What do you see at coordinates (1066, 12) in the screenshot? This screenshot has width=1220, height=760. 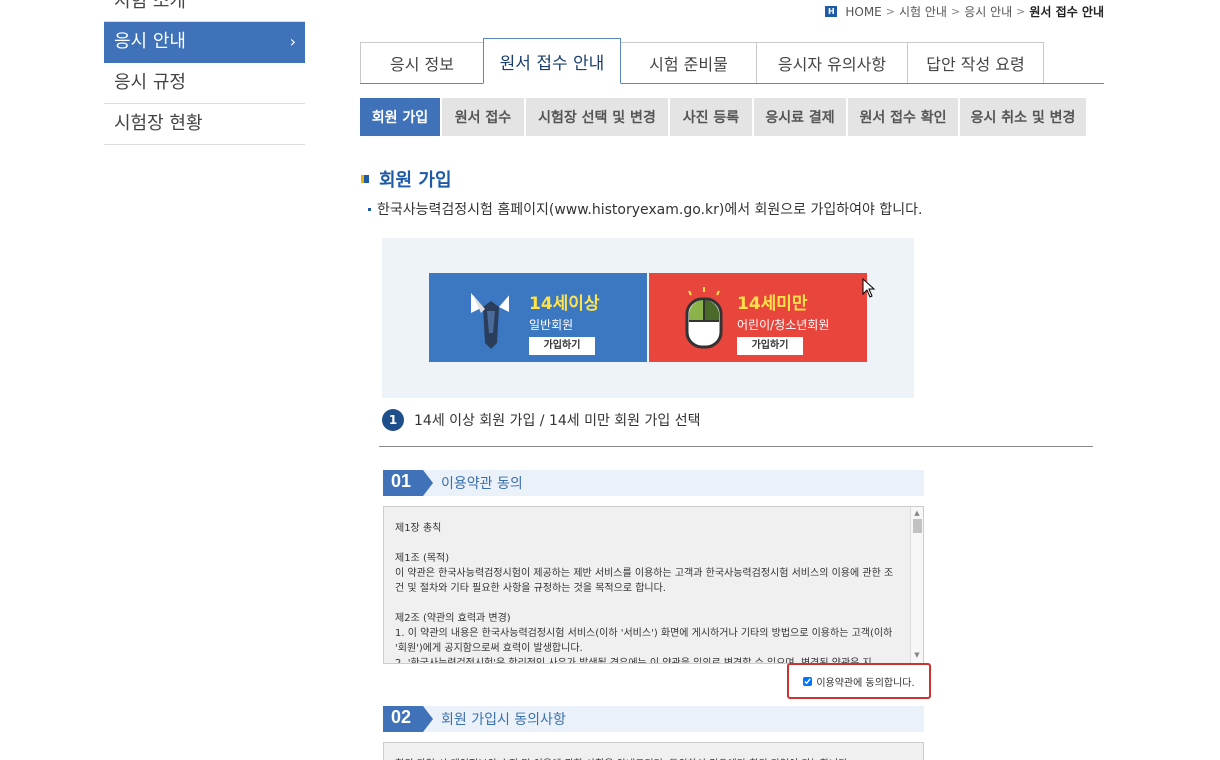 I see `breadcrumb-current: 원서 접수 안내` at bounding box center [1066, 12].